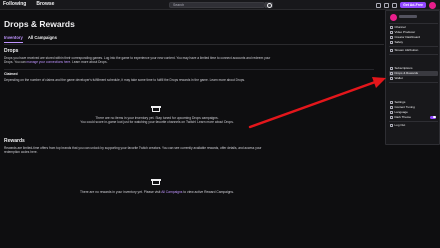 The image size is (440, 248). Describe the element at coordinates (379, 5) in the screenshot. I see `inbox-icon` at that location.